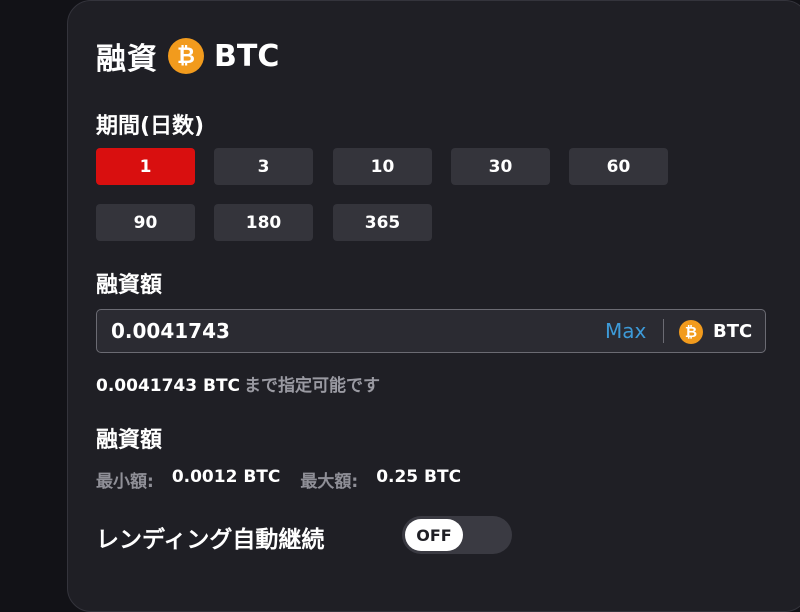 This screenshot has width=800, height=612. I want to click on max-amount-label: 最大額:, so click(329, 482).